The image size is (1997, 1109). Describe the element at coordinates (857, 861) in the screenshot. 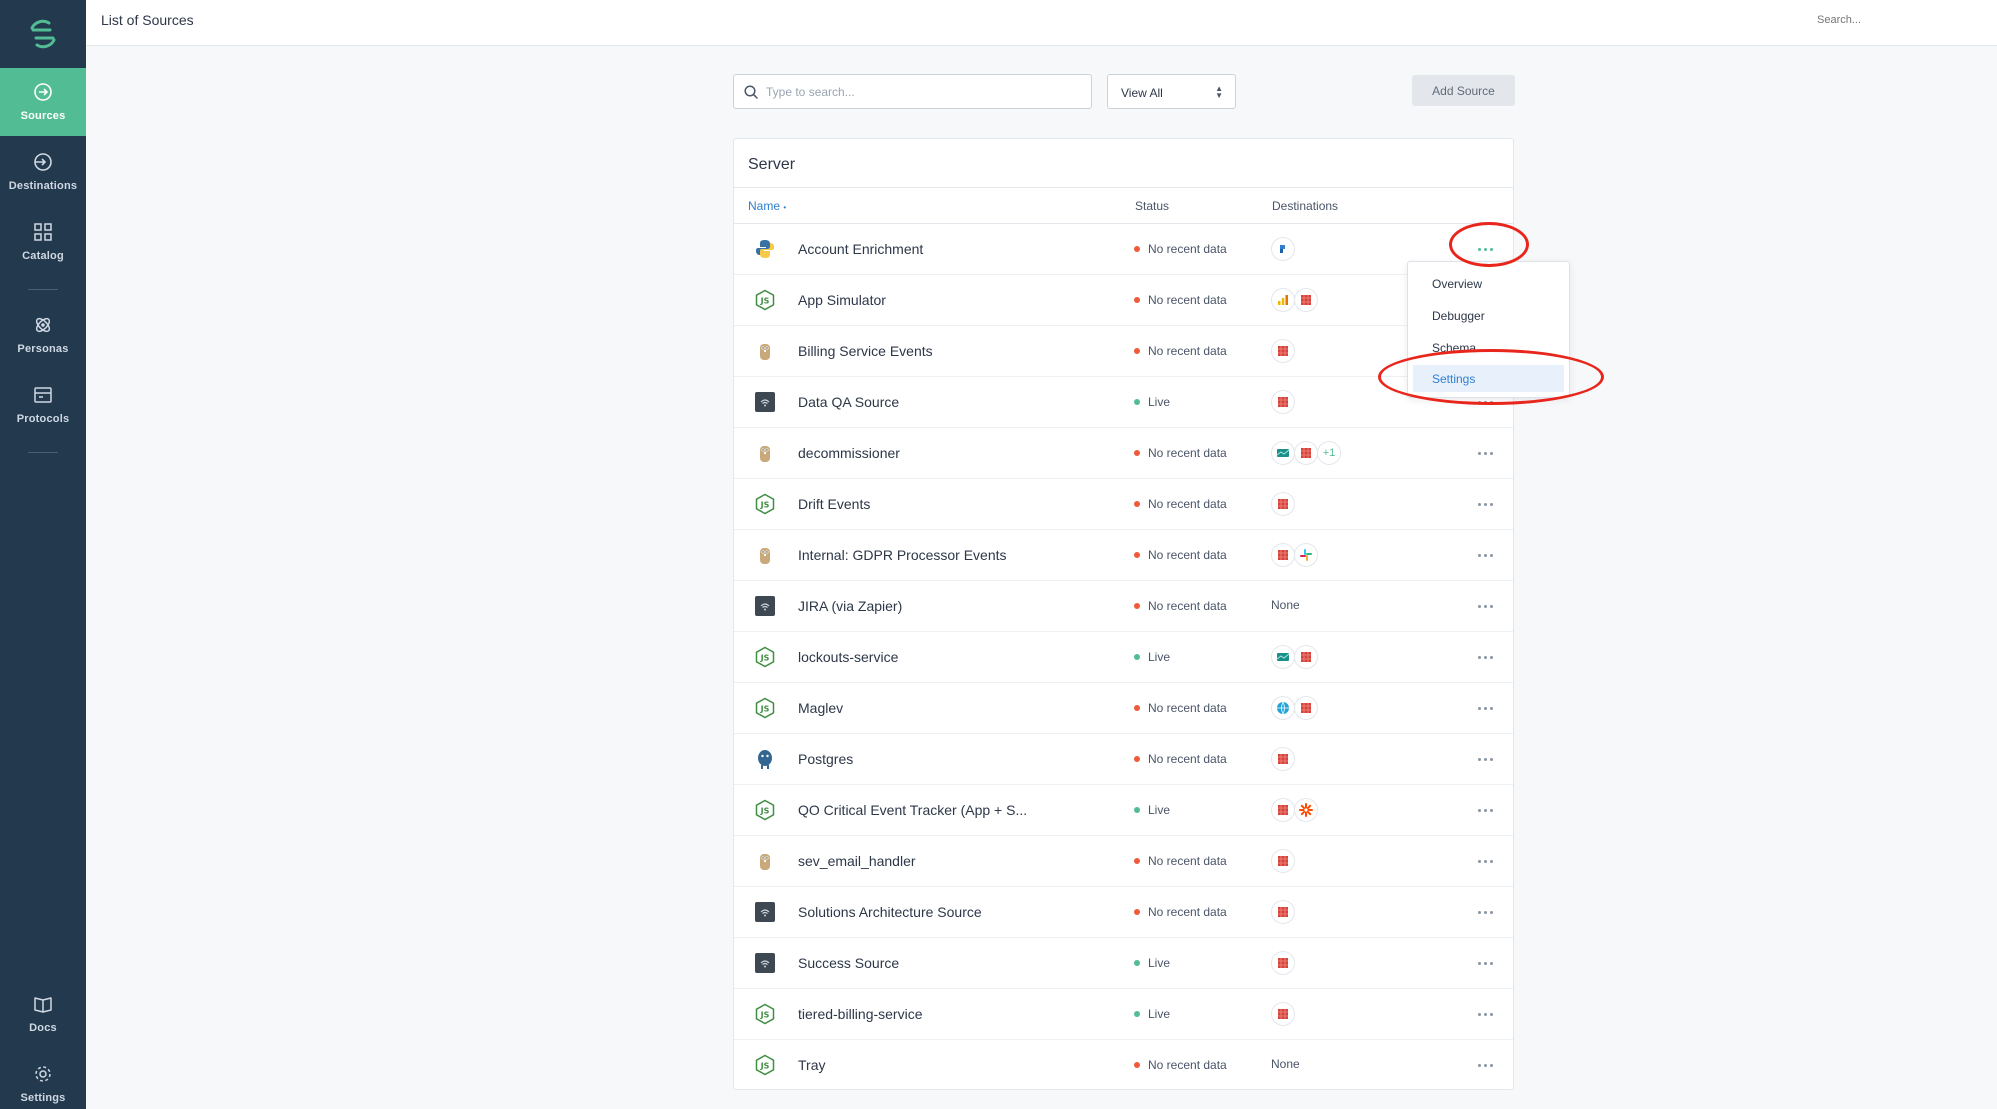

I see `source-name-link: sev_email_handler` at that location.